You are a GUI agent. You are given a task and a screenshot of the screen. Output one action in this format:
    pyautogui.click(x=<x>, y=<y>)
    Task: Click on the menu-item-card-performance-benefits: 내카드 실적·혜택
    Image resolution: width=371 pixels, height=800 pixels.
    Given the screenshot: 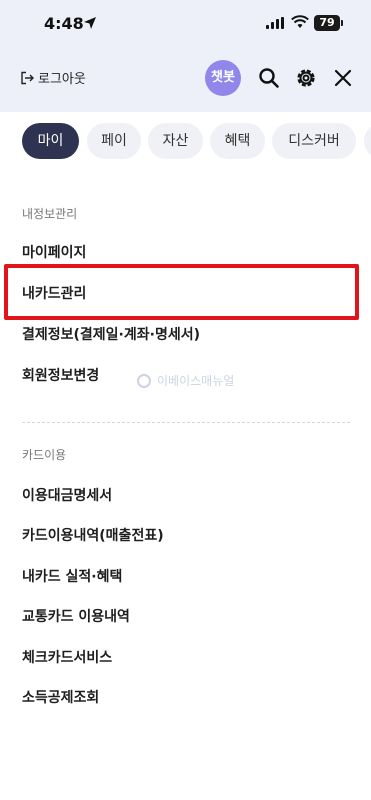 What is the action you would take?
    pyautogui.click(x=72, y=576)
    